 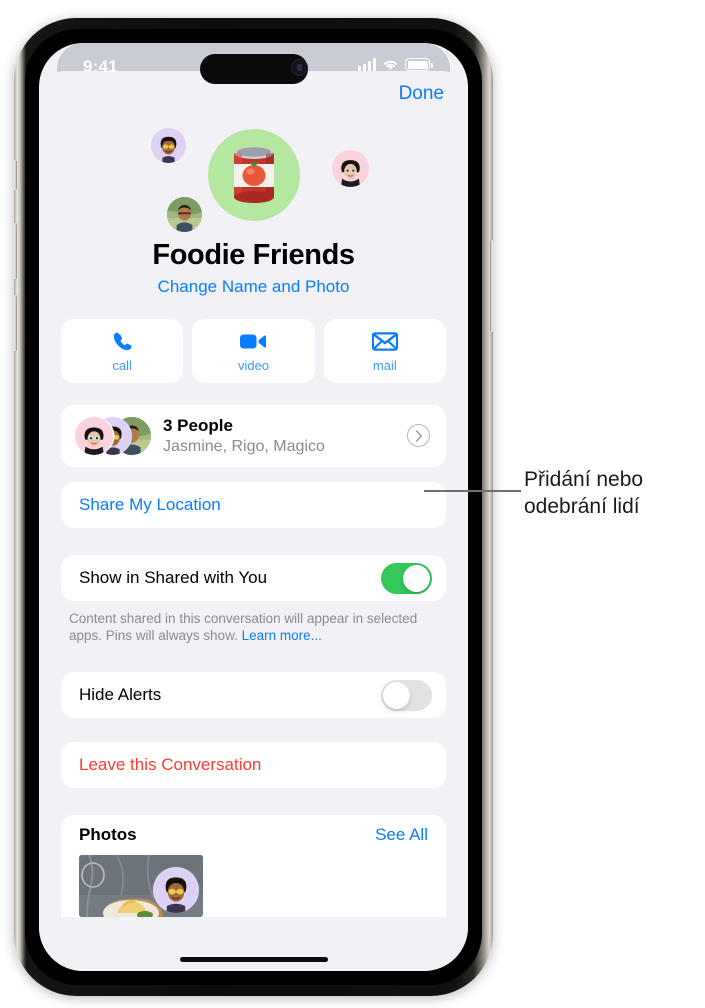 I want to click on group-avatar-cluster, so click(x=254, y=183).